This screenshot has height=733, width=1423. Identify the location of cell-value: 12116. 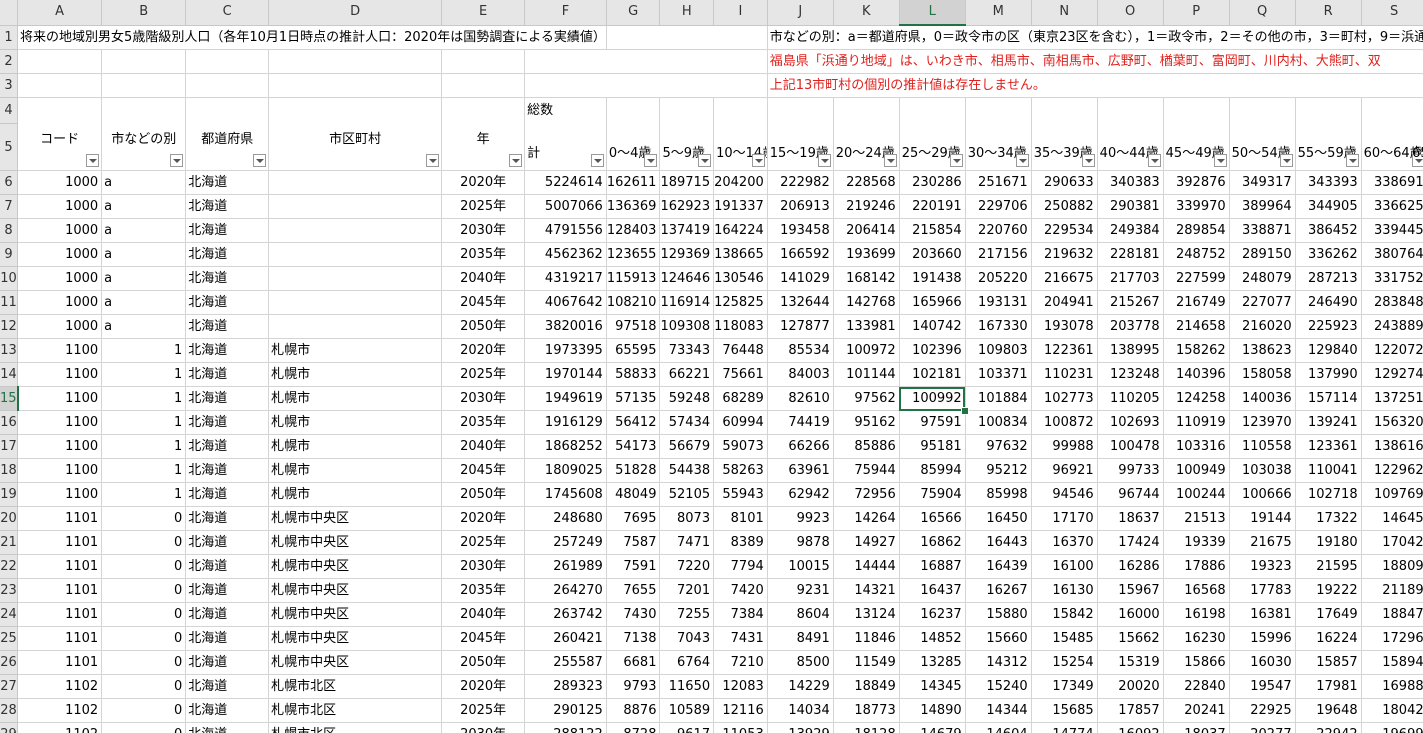
(740, 710).